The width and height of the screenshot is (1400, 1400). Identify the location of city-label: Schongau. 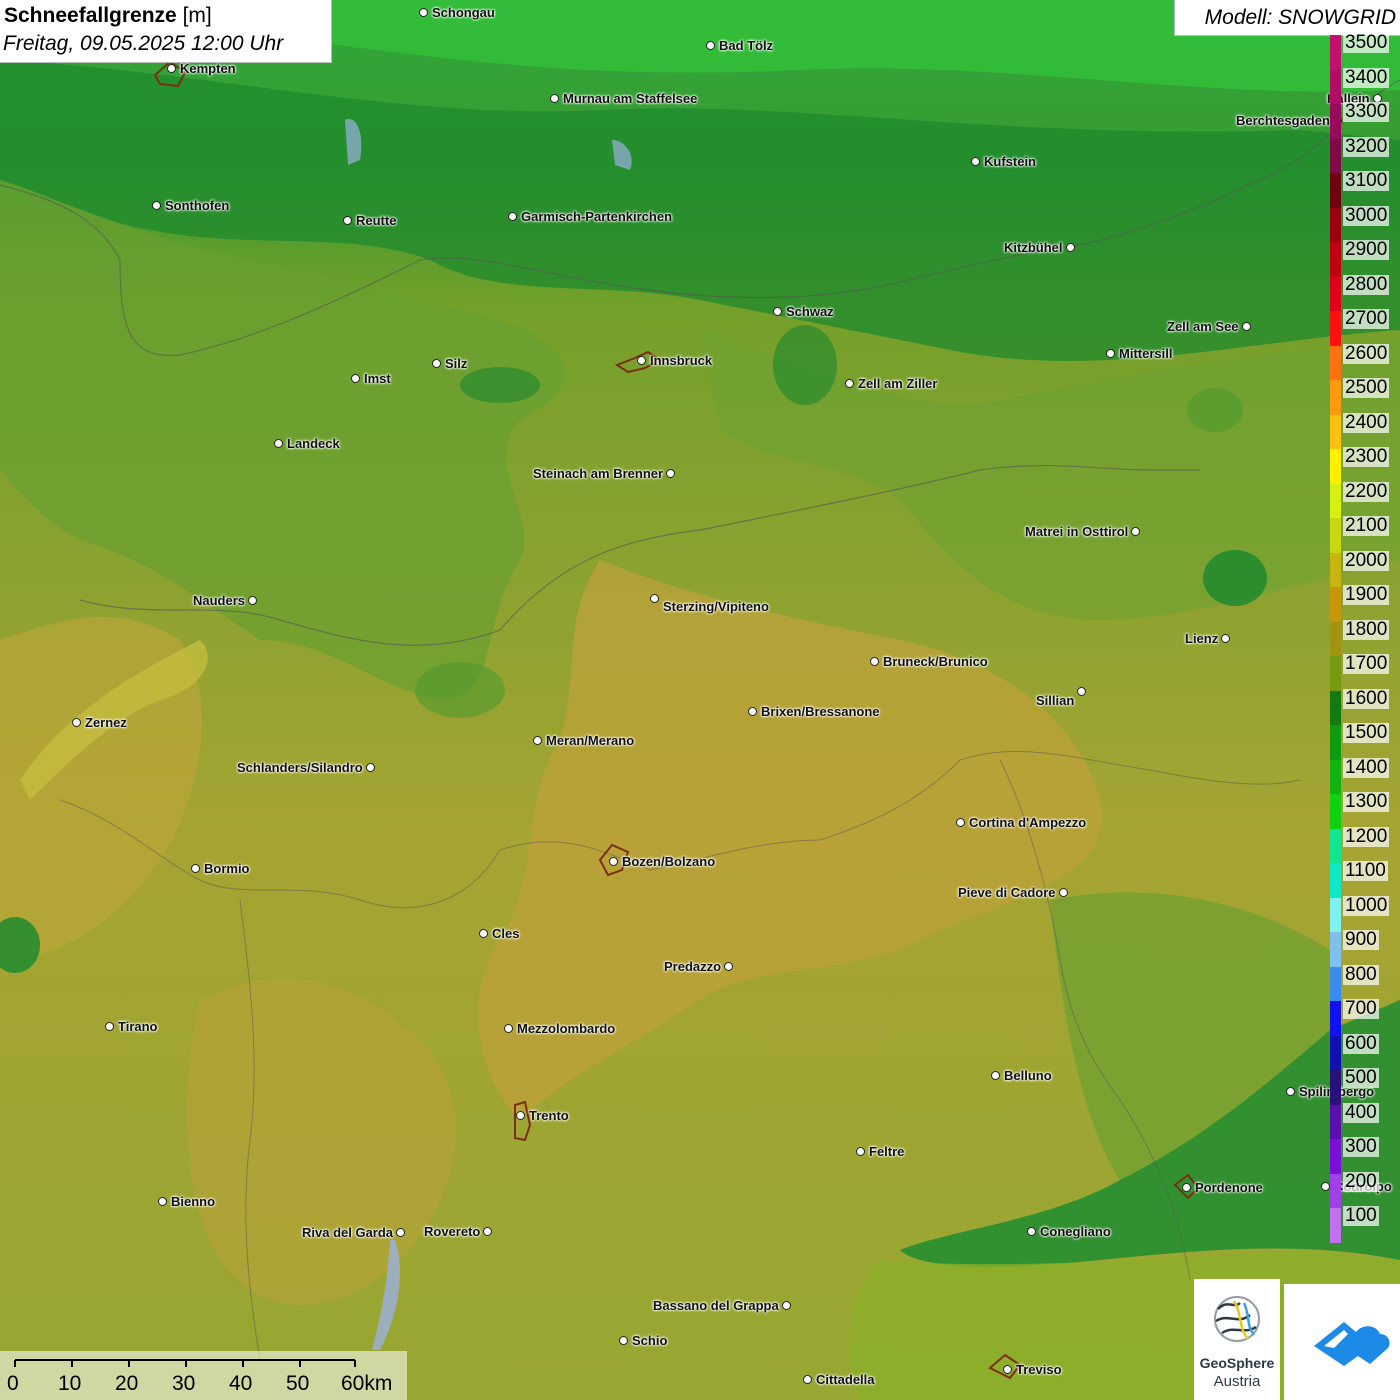
(463, 13).